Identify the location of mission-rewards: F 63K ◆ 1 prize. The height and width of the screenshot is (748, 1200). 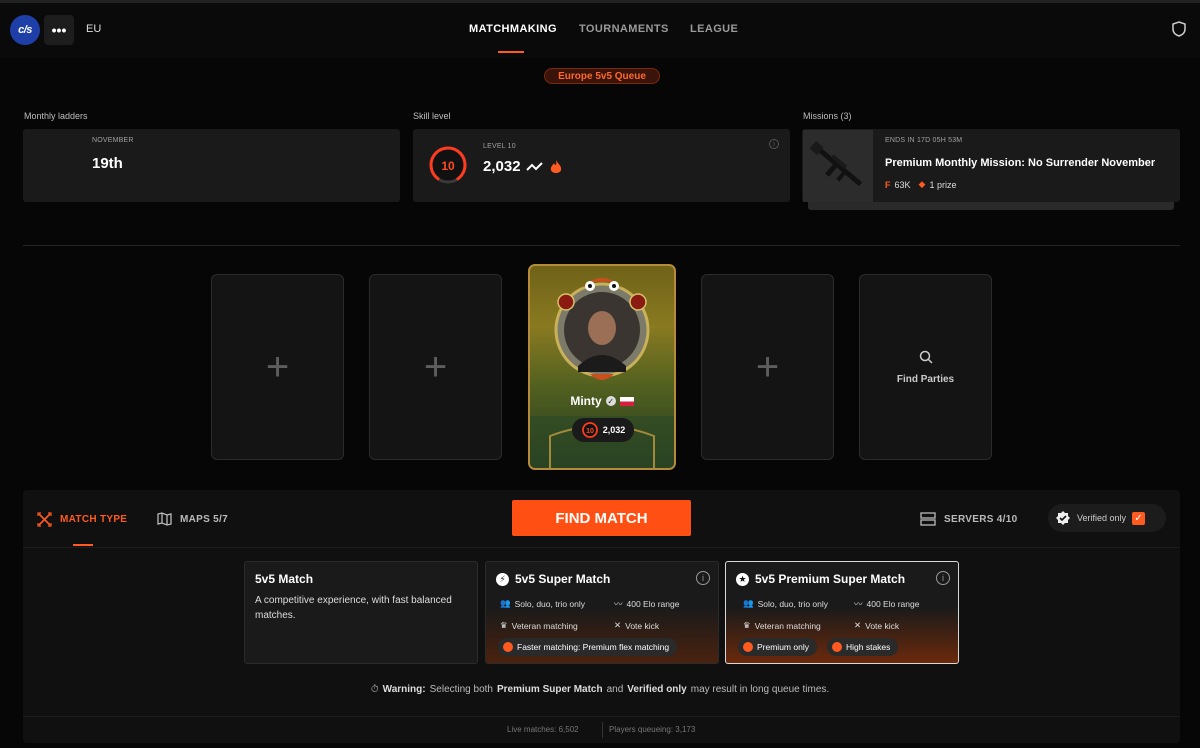
(920, 184).